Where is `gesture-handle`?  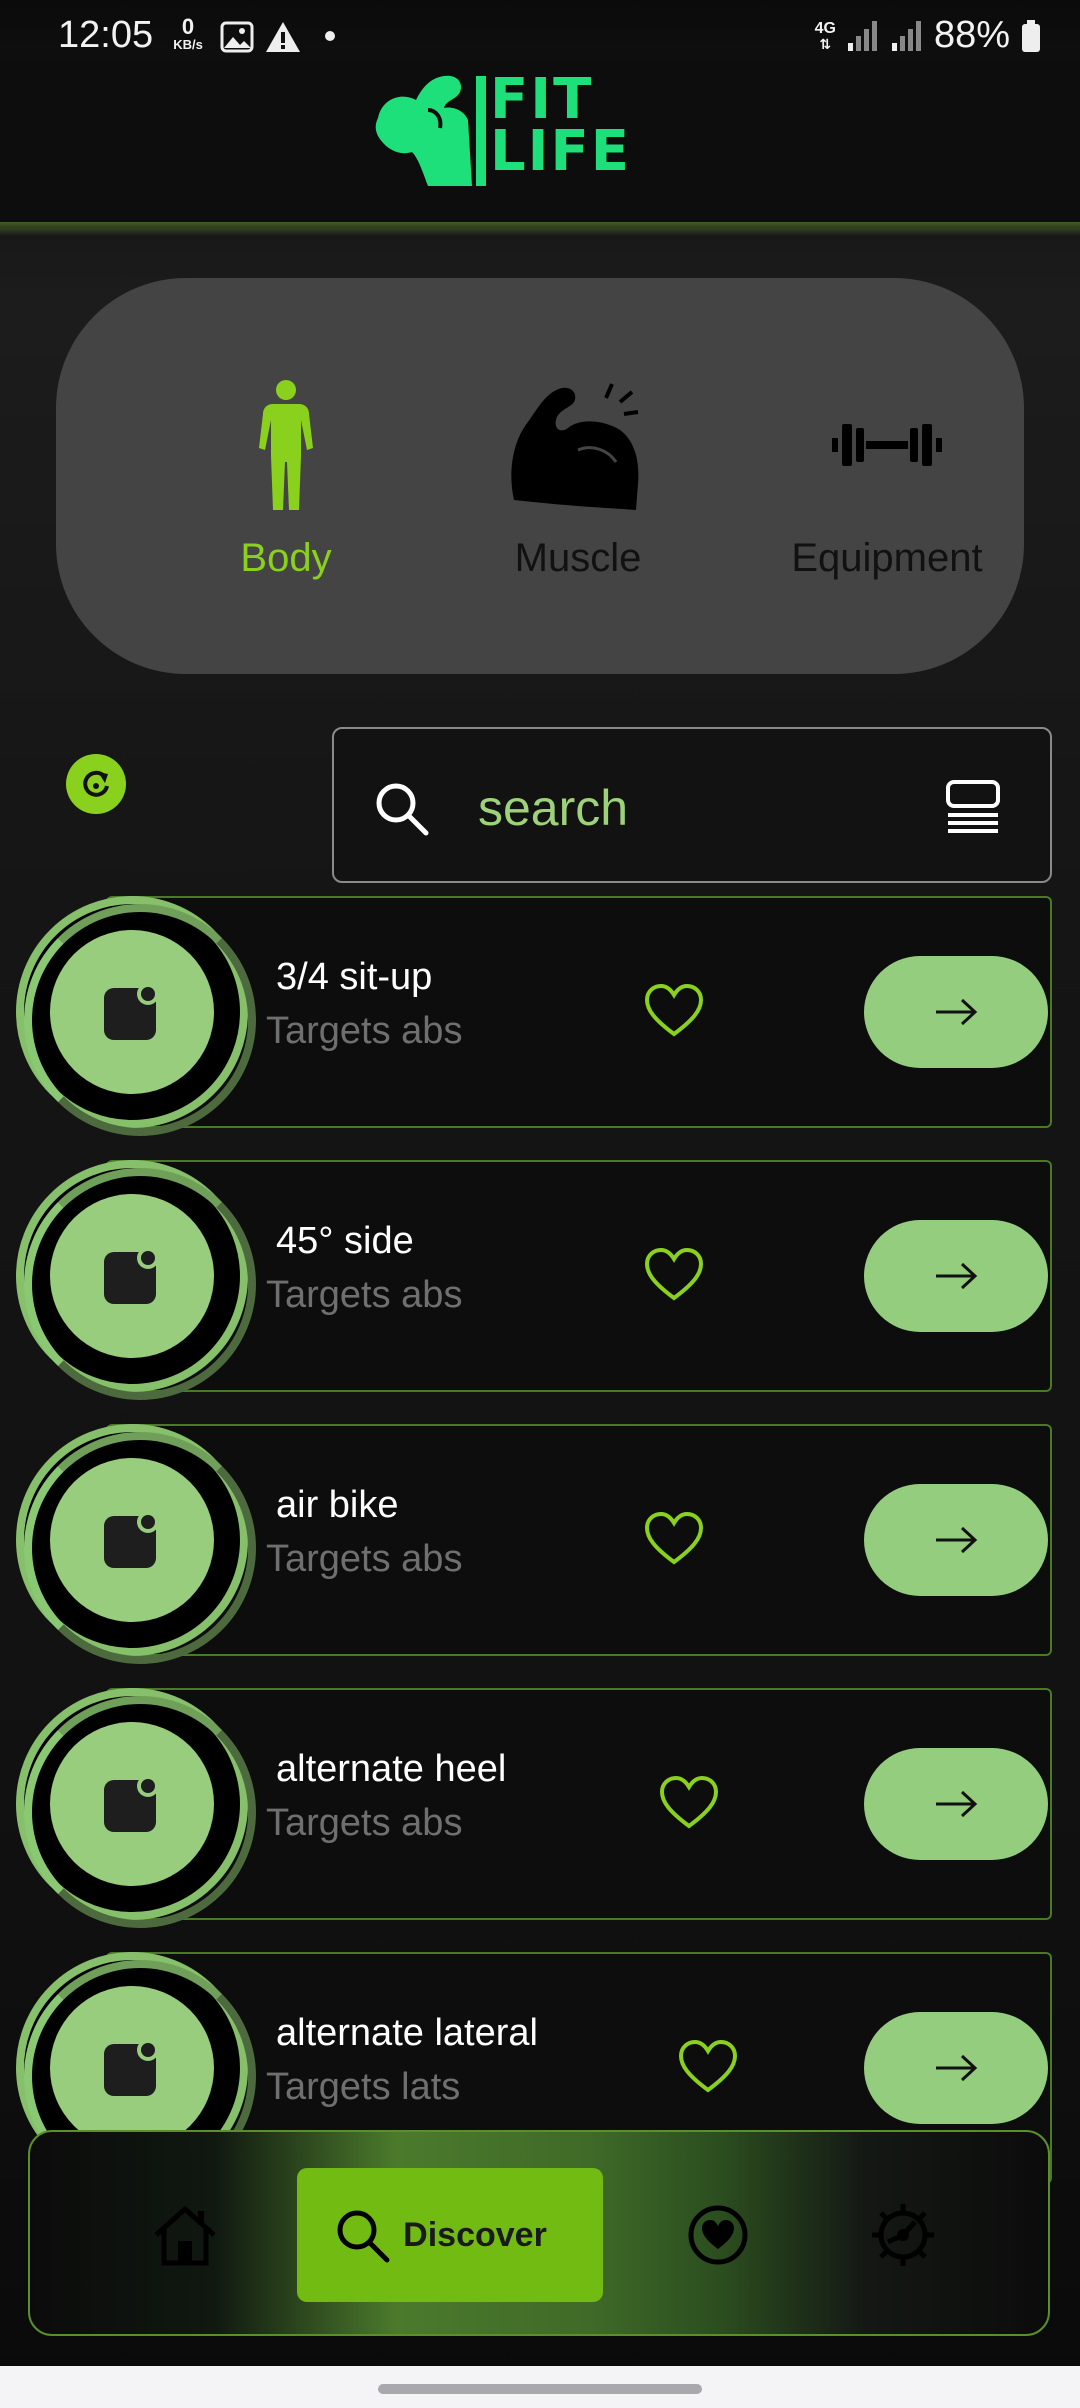 gesture-handle is located at coordinates (540, 2389).